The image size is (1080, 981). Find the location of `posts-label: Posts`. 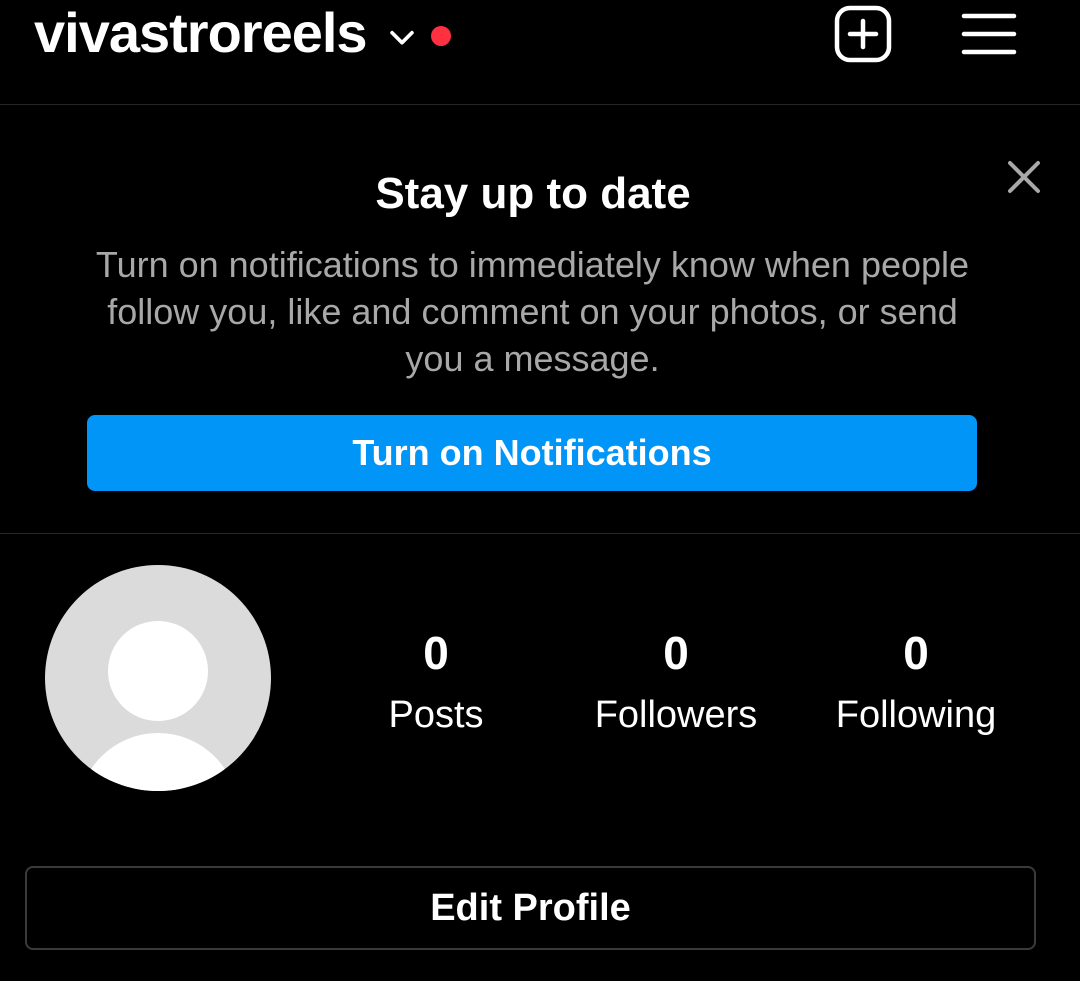

posts-label: Posts is located at coordinates (436, 715).